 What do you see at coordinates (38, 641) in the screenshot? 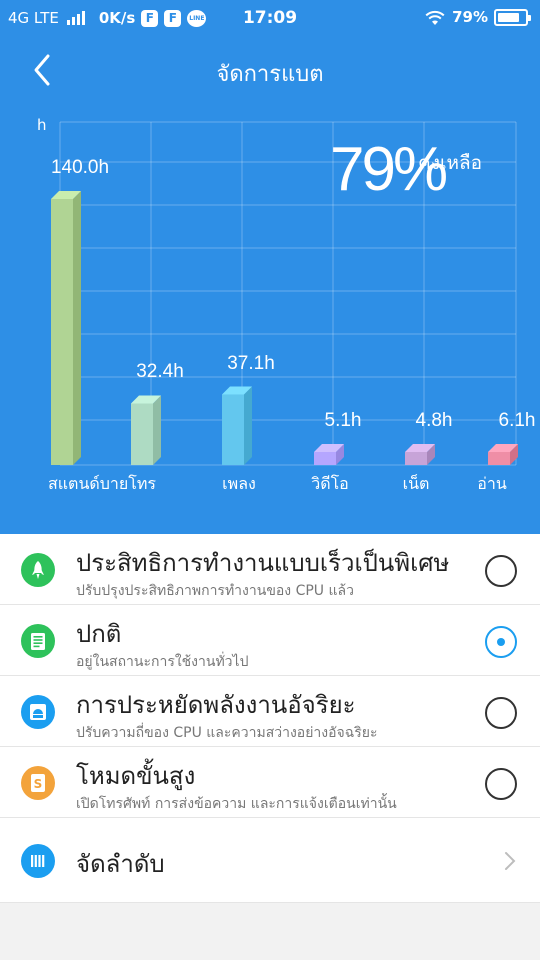
I see `document-icon` at bounding box center [38, 641].